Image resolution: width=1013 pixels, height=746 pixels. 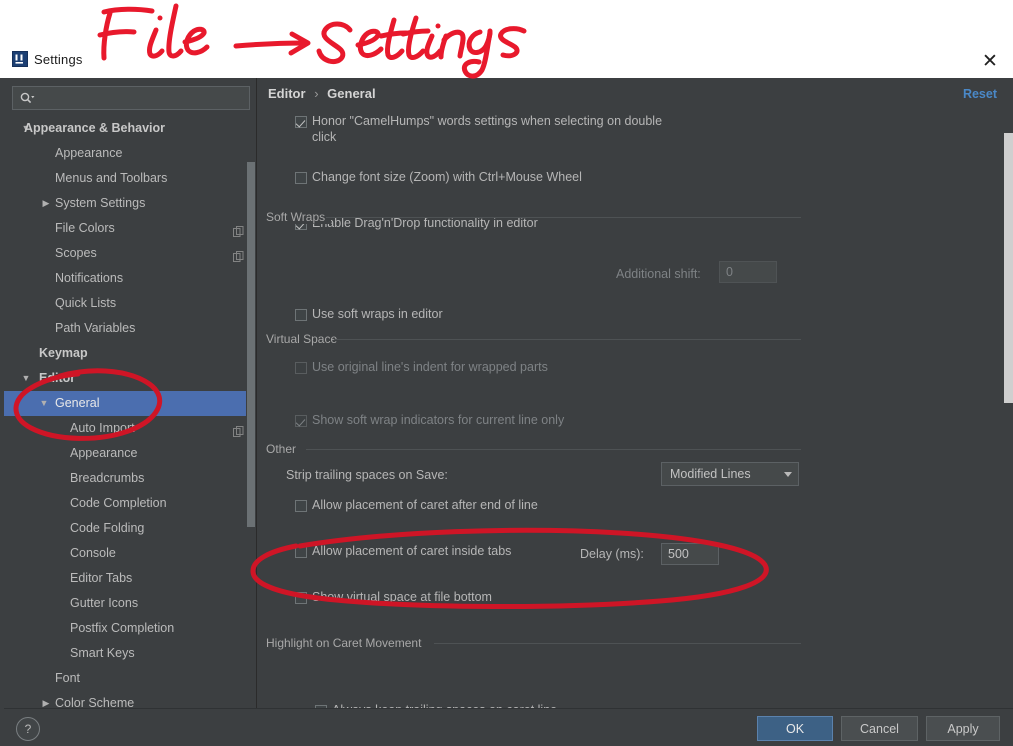 What do you see at coordinates (102, 428) in the screenshot?
I see `sidebar-item-label: Auto Import` at bounding box center [102, 428].